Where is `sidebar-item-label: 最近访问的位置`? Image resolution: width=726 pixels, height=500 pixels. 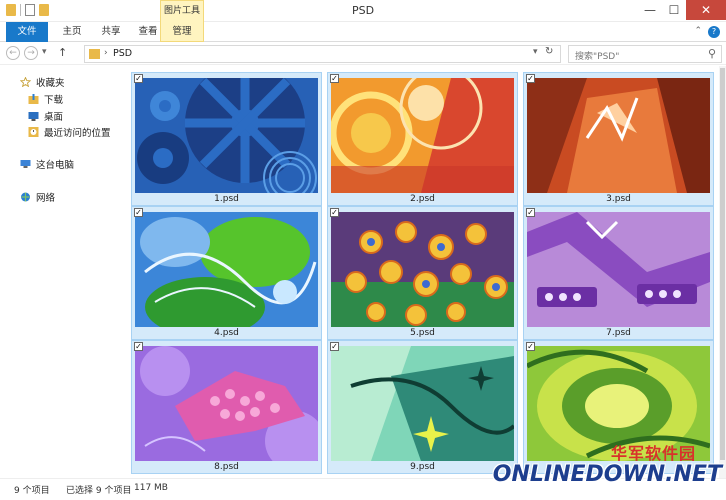 sidebar-item-label: 最近访问的位置 is located at coordinates (77, 133).